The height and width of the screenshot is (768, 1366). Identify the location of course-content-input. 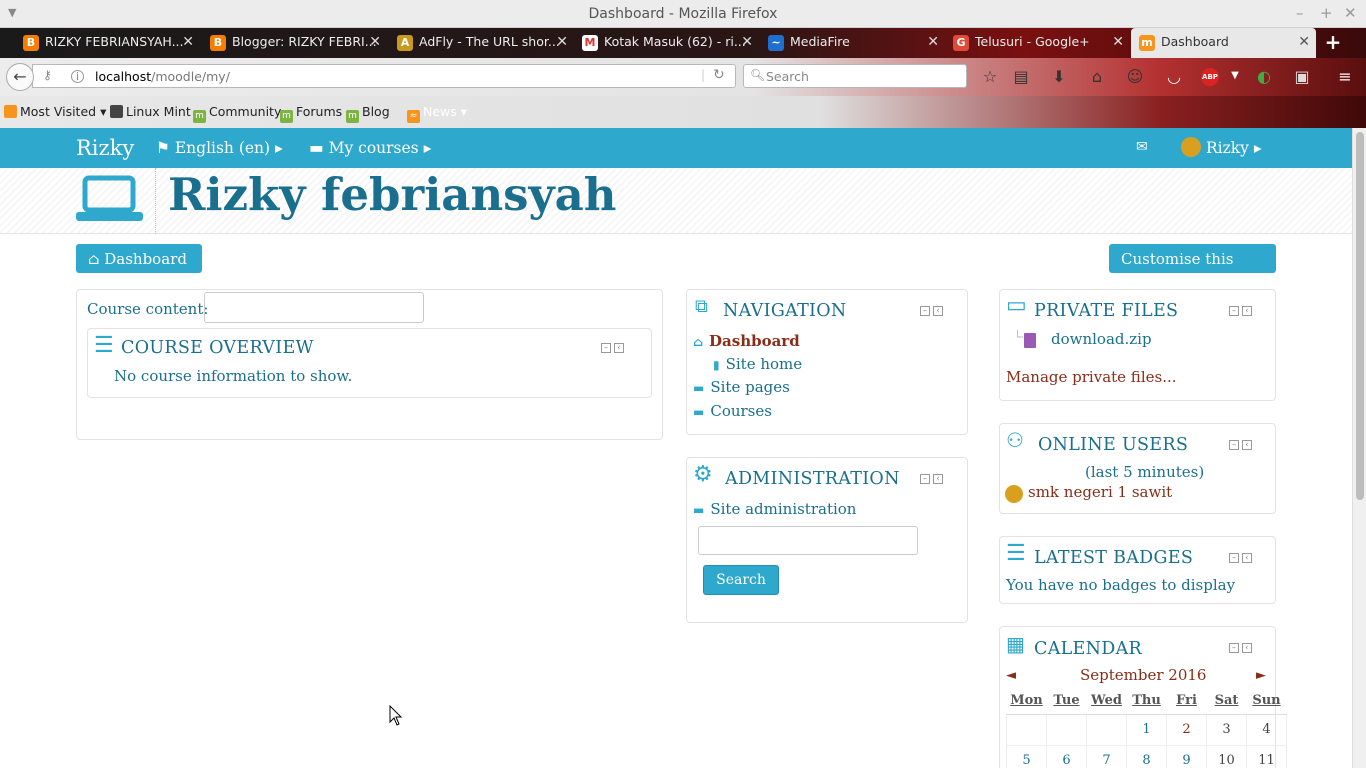
(314, 307).